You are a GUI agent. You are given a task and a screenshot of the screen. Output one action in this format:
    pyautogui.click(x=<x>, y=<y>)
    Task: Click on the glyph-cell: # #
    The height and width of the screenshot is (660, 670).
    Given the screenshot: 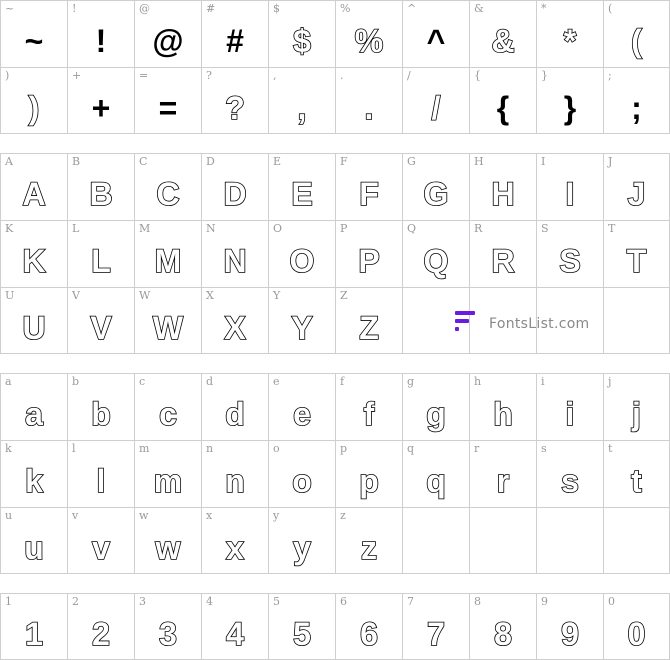 What is the action you would take?
    pyautogui.click(x=234, y=33)
    